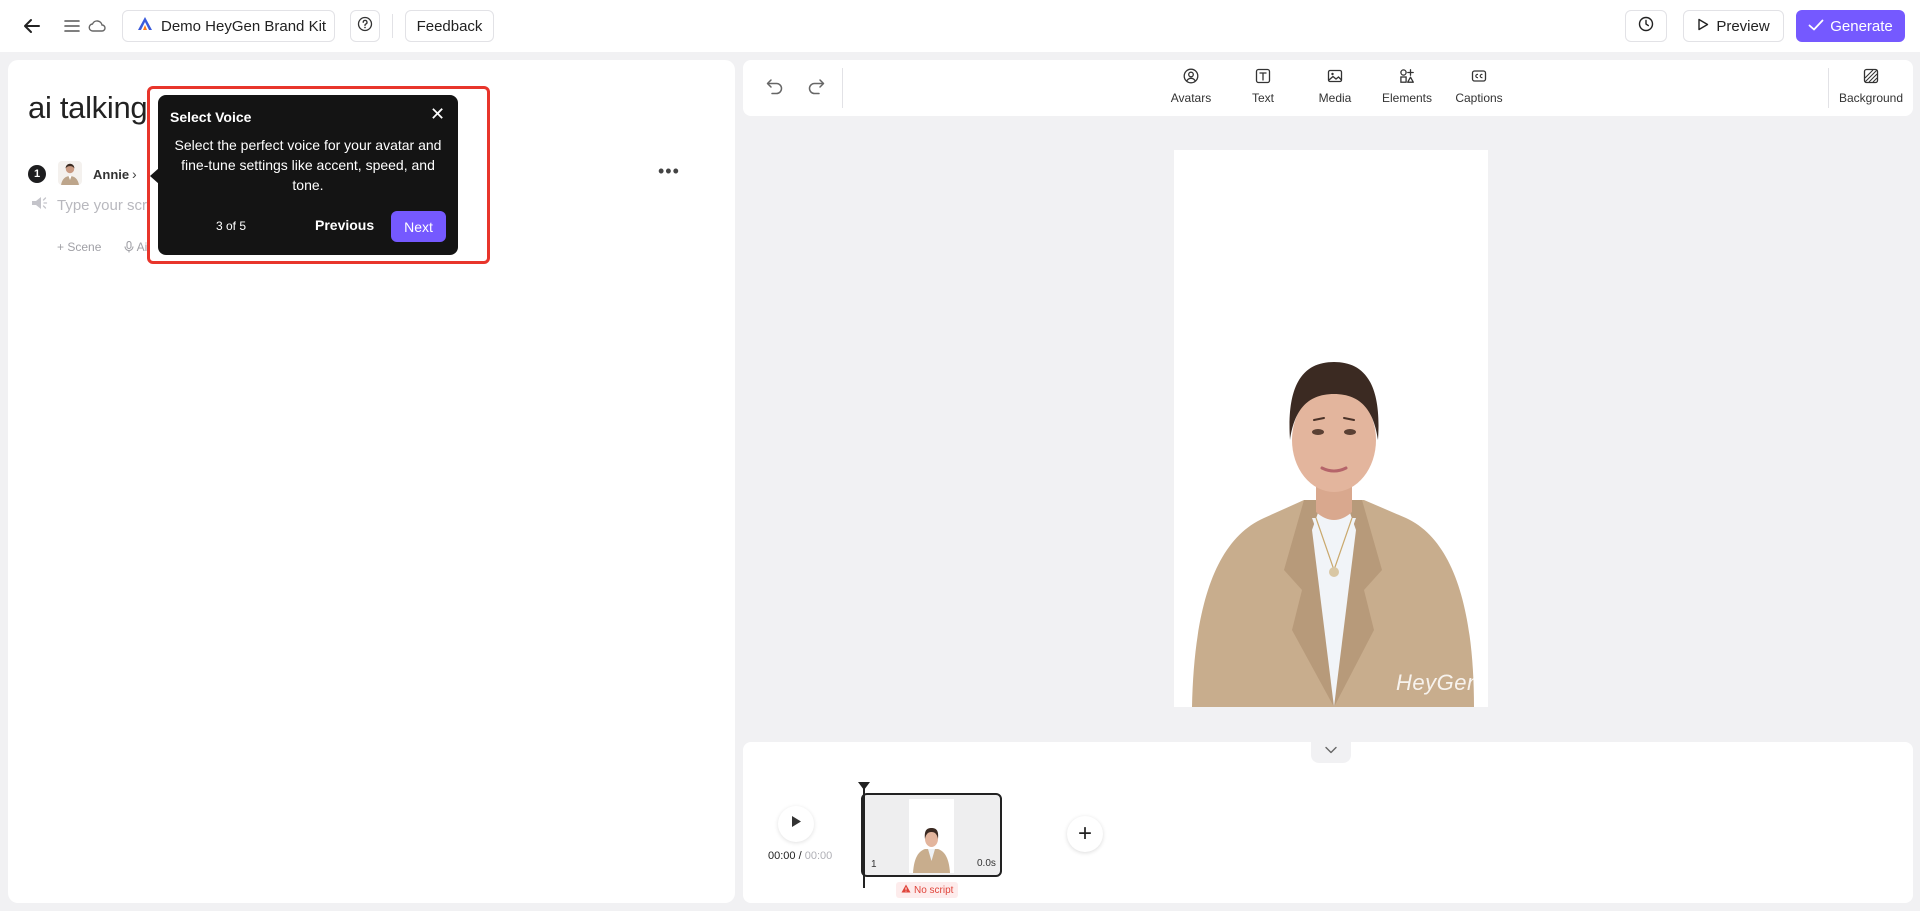 The image size is (1920, 911). I want to click on timeline-clip: 1 0.0s, so click(931, 835).